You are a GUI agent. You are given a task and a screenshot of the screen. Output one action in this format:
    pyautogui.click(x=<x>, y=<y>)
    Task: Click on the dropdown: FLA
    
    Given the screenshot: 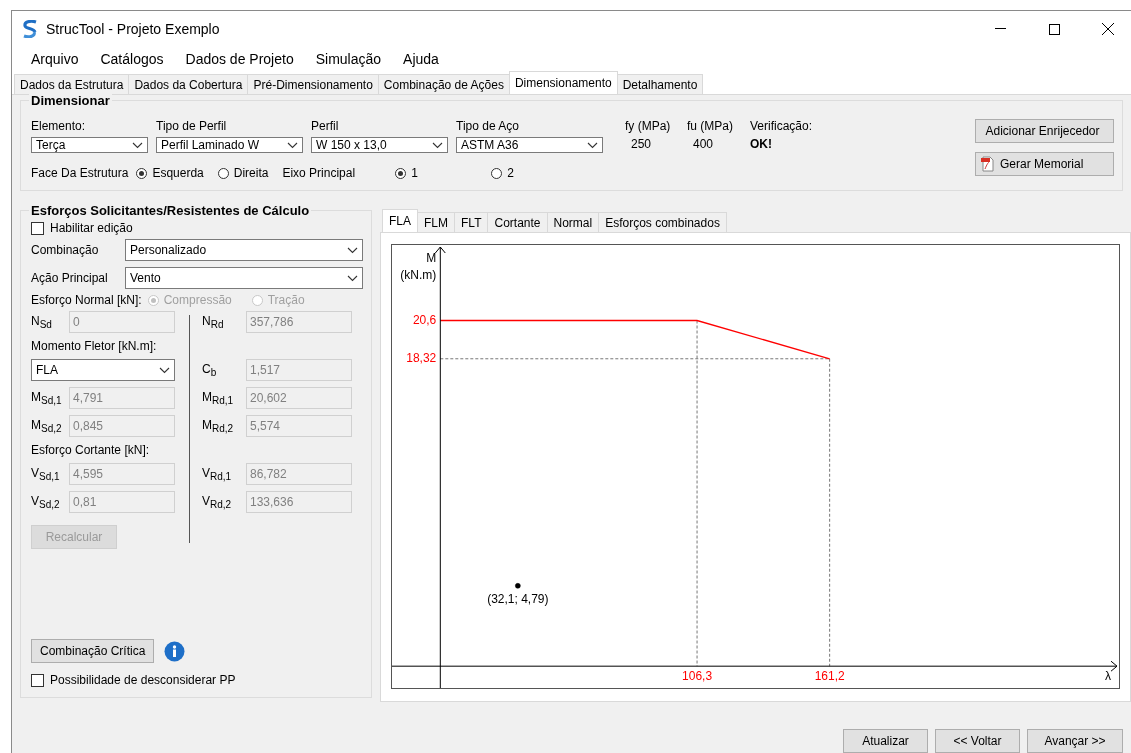 What is the action you would take?
    pyautogui.click(x=103, y=370)
    